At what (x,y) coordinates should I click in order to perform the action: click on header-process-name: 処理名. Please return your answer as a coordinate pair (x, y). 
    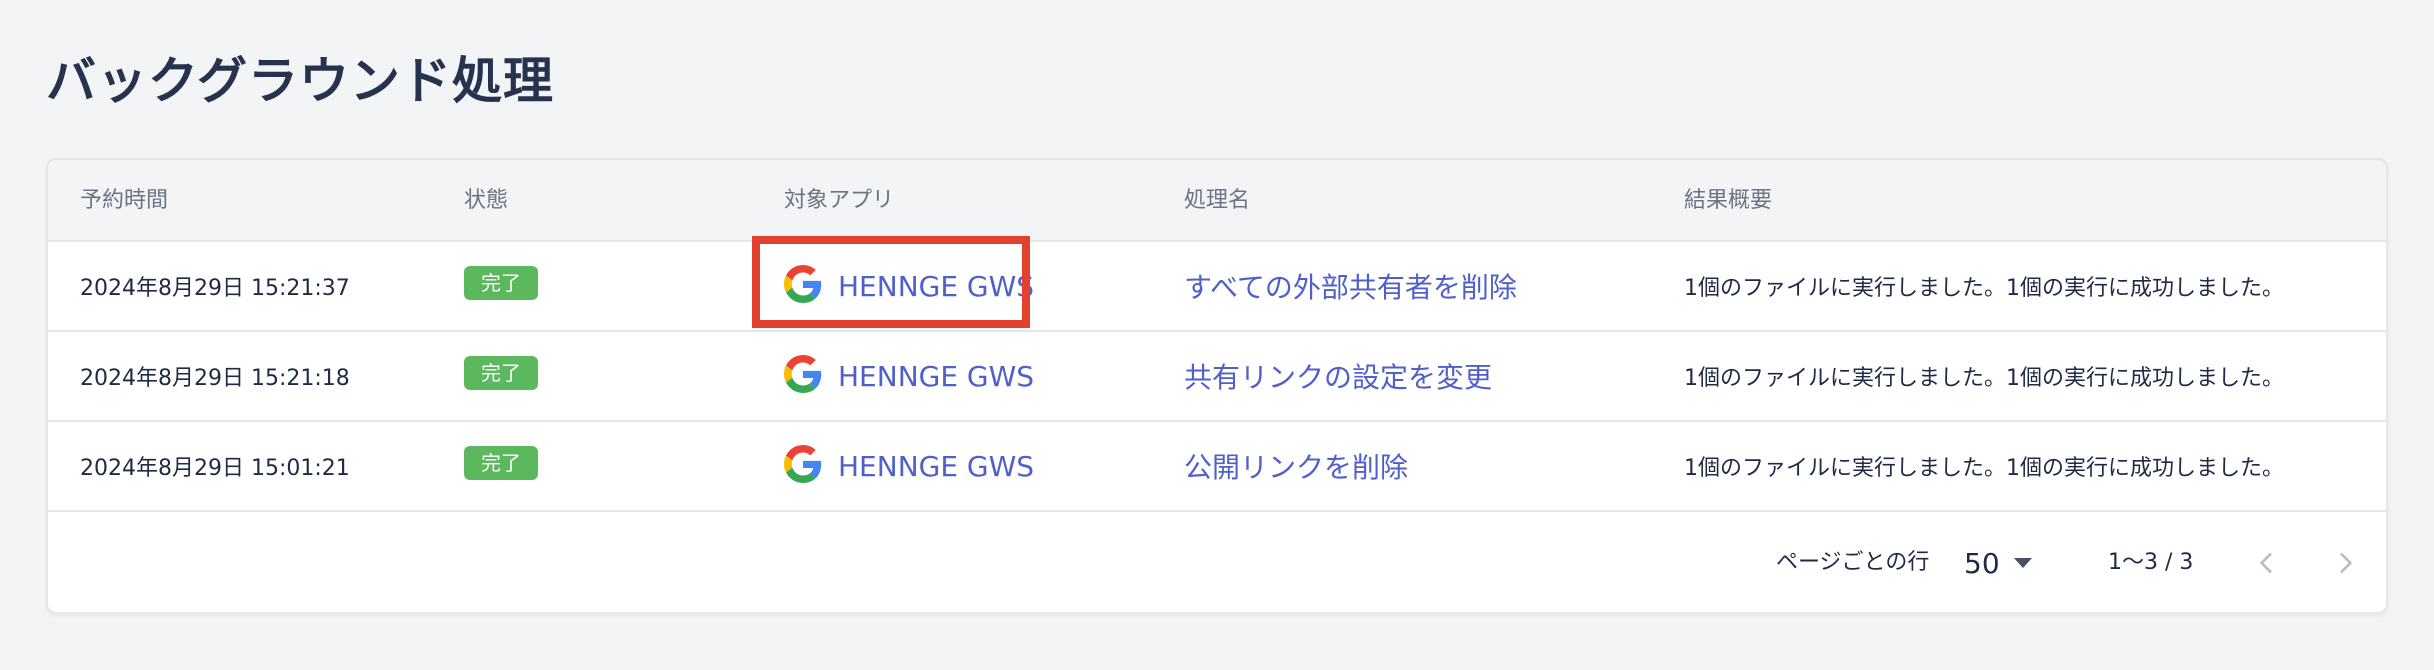
    Looking at the image, I should click on (1217, 200).